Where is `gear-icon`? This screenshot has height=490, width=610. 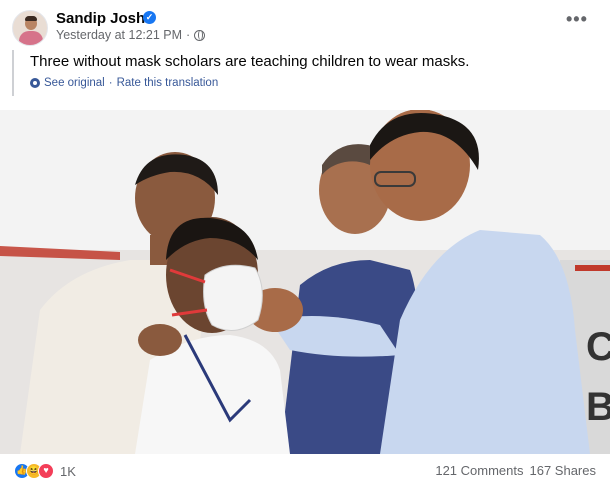
gear-icon is located at coordinates (35, 83).